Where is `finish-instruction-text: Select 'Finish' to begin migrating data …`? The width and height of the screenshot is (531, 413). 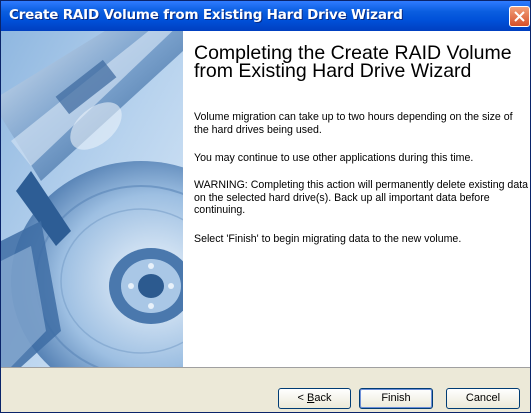
finish-instruction-text: Select 'Finish' to begin migrating data … is located at coordinates (328, 239).